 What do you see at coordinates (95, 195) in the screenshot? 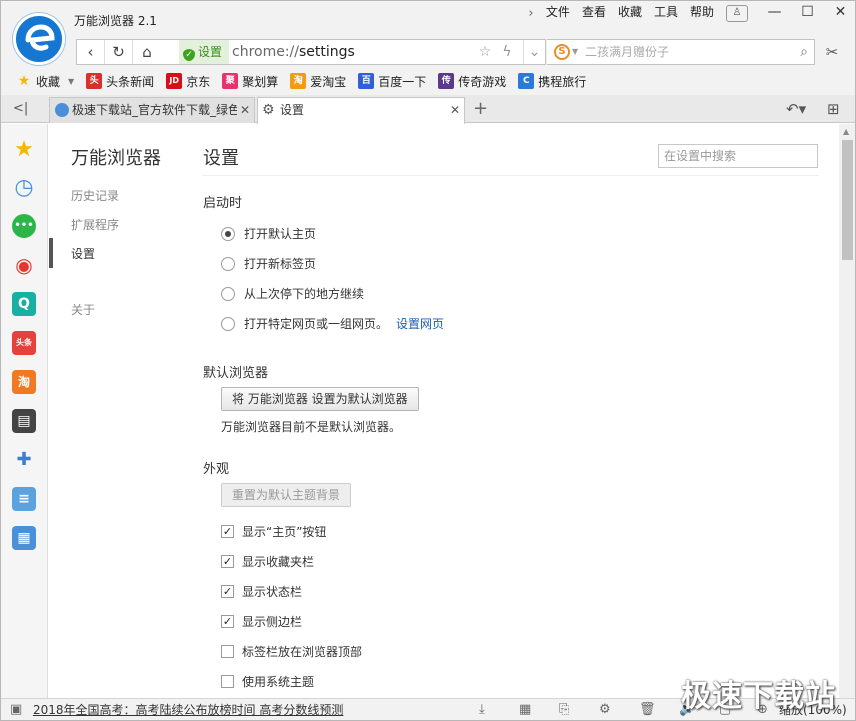
I see `nav-history: 历史记录` at bounding box center [95, 195].